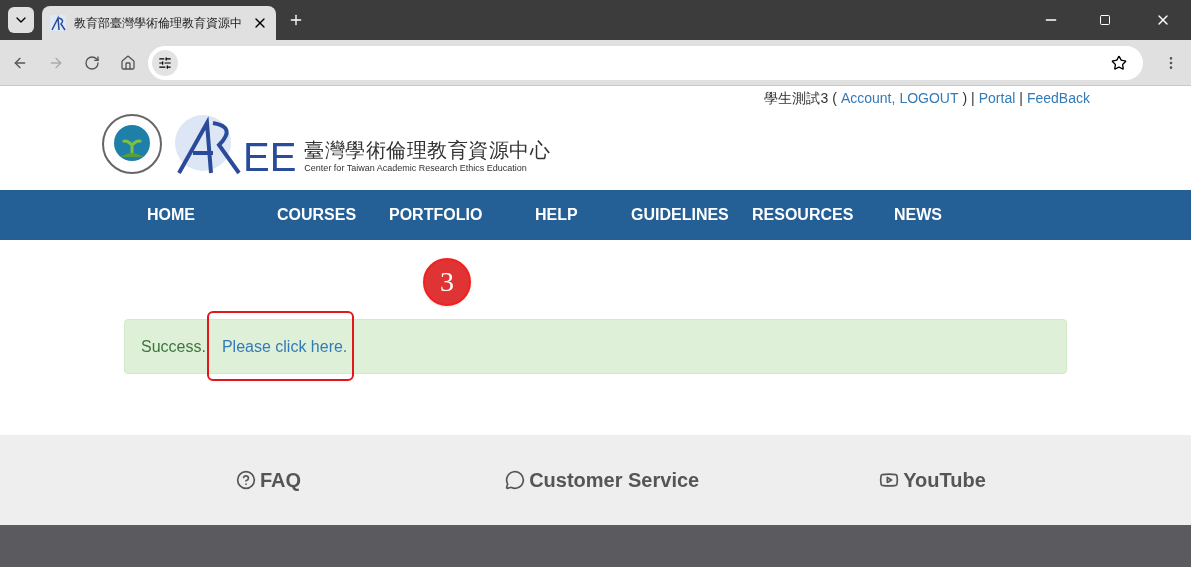  What do you see at coordinates (823, 215) in the screenshot?
I see `nav-link: RESOURCES` at bounding box center [823, 215].